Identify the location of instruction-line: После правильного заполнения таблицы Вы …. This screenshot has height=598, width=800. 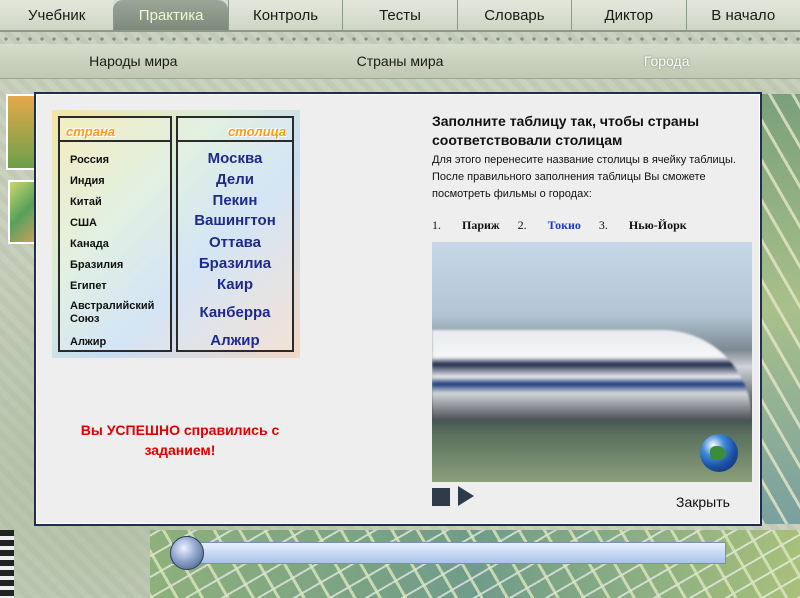
(569, 185).